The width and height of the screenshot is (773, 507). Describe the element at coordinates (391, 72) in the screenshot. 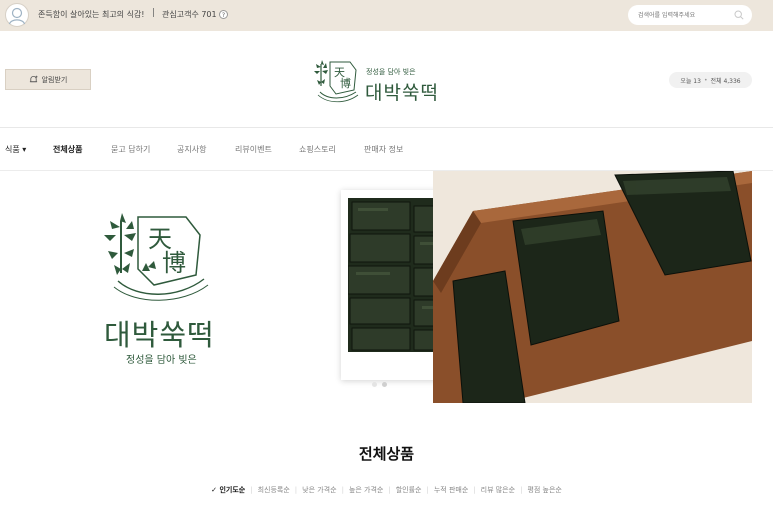

I see `logo-subtitle: 정성을 담아 빚은` at that location.